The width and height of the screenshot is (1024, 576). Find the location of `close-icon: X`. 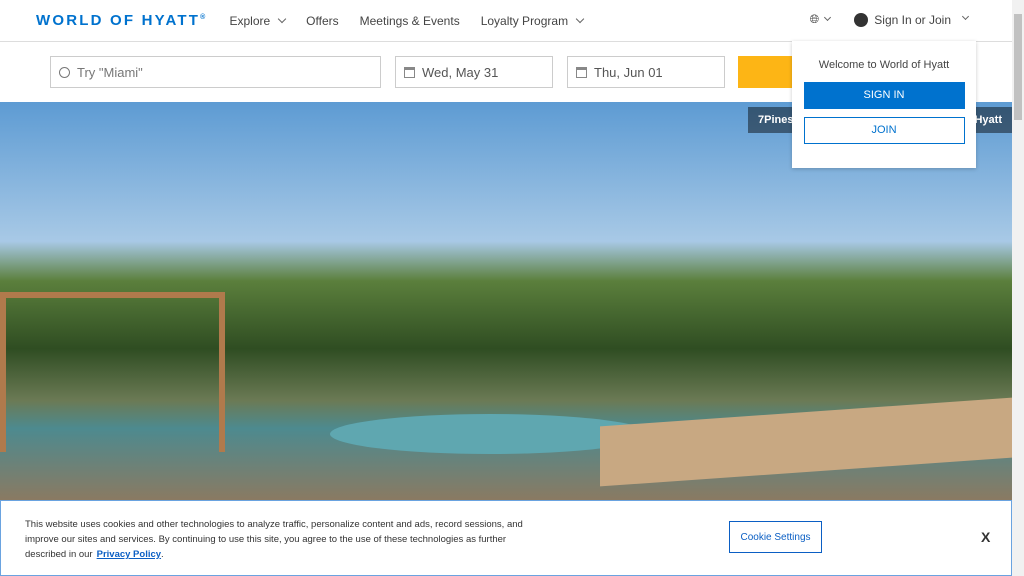

close-icon: X is located at coordinates (985, 537).